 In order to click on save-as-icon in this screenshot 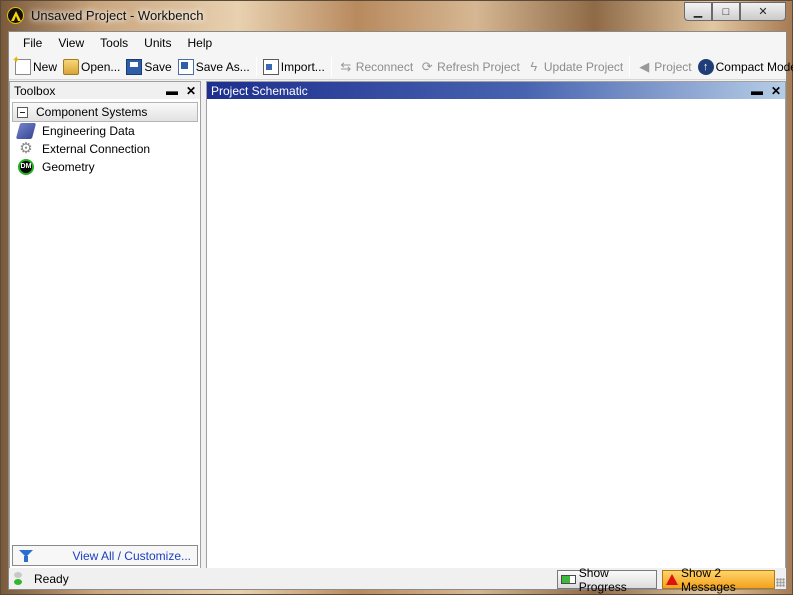, I will do `click(185, 66)`.